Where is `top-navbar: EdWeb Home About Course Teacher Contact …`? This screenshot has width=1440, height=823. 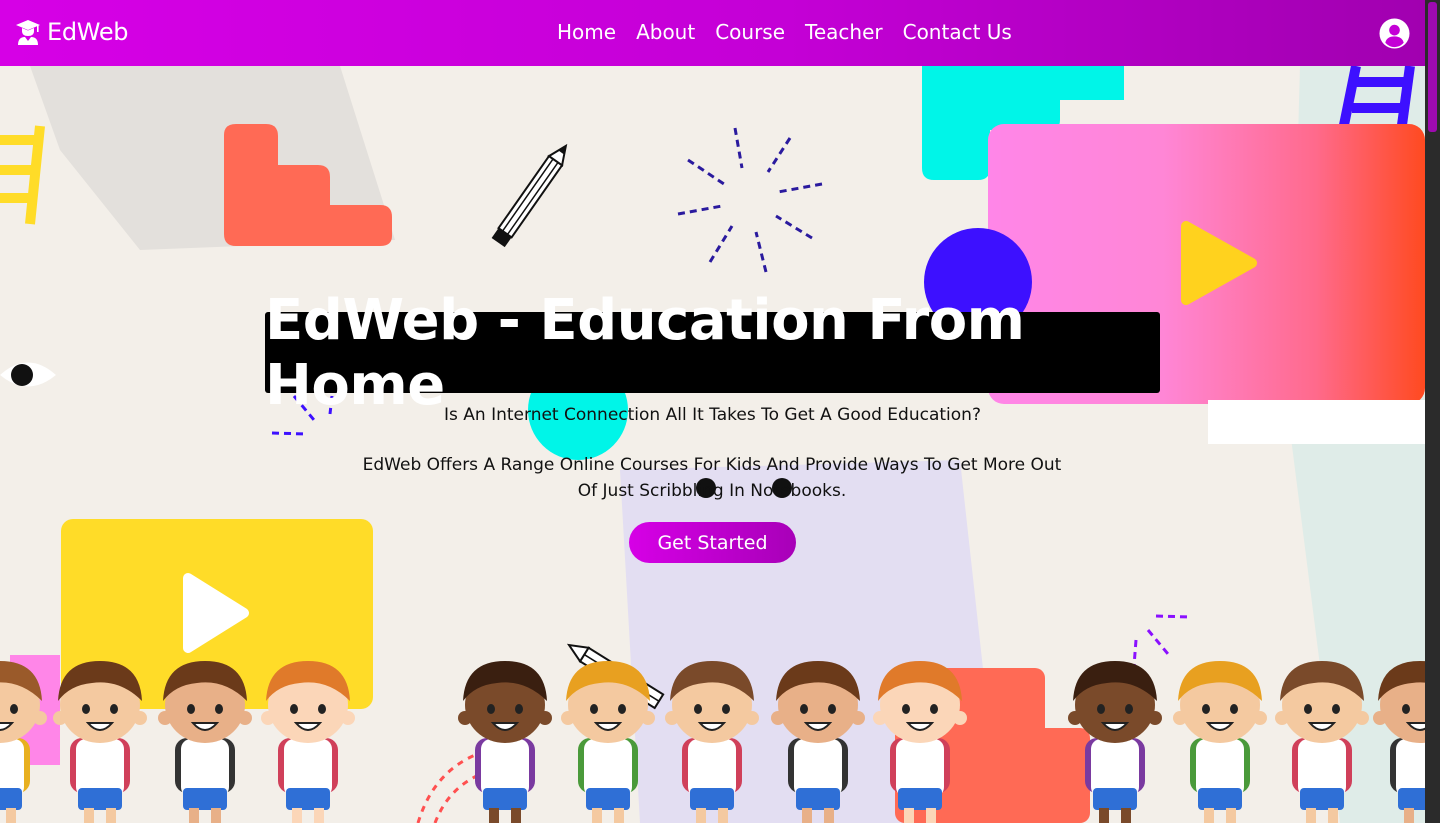 top-navbar: EdWeb Home About Course Teacher Contact … is located at coordinates (712, 33).